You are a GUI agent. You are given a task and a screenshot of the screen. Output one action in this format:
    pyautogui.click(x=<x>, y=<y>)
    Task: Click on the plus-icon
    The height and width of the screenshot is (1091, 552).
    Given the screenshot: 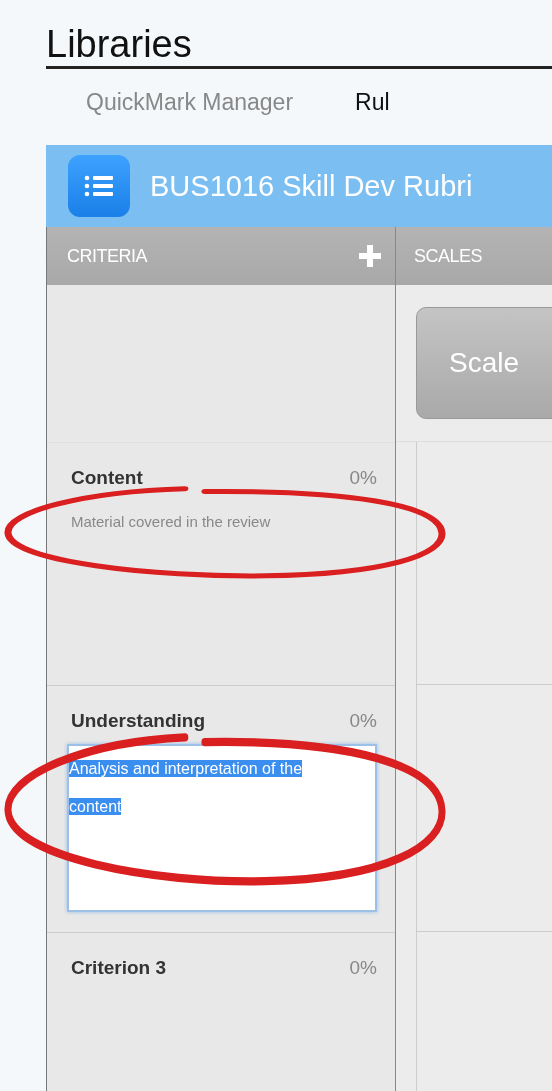 What is the action you would take?
    pyautogui.click(x=370, y=256)
    